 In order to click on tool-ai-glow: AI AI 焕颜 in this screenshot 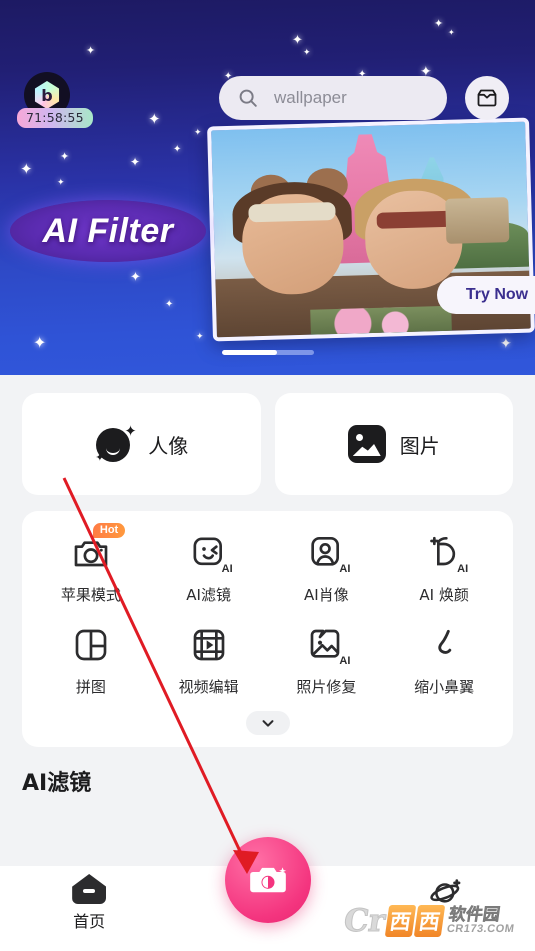, I will do `click(444, 568)`.